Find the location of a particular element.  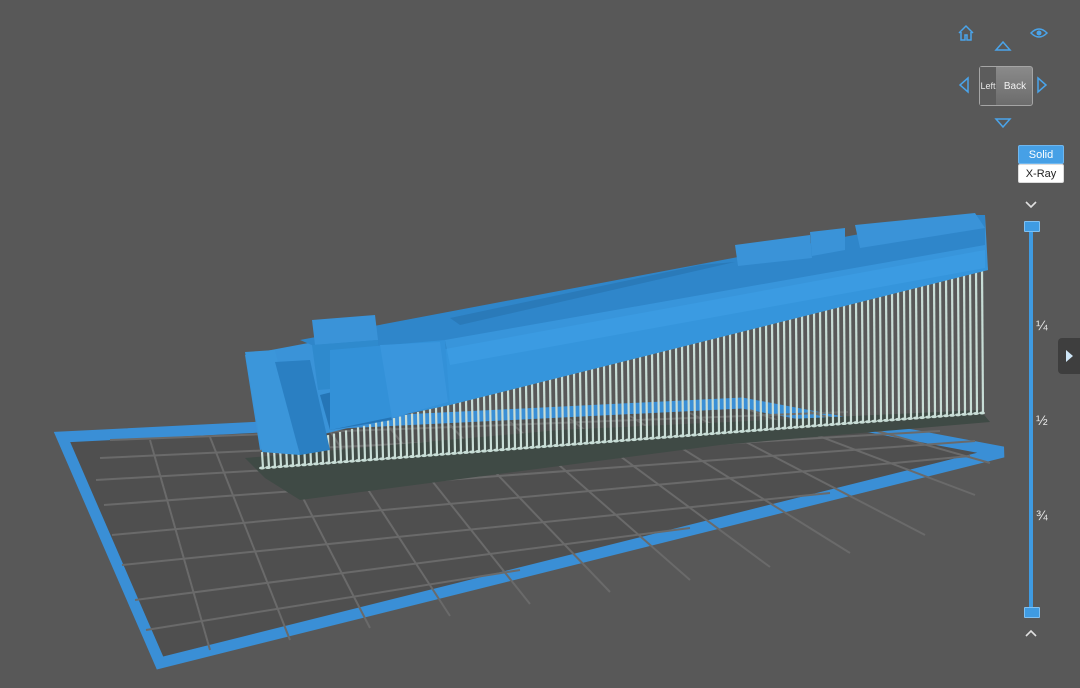

solid-mode-button: Solid is located at coordinates (1041, 154).